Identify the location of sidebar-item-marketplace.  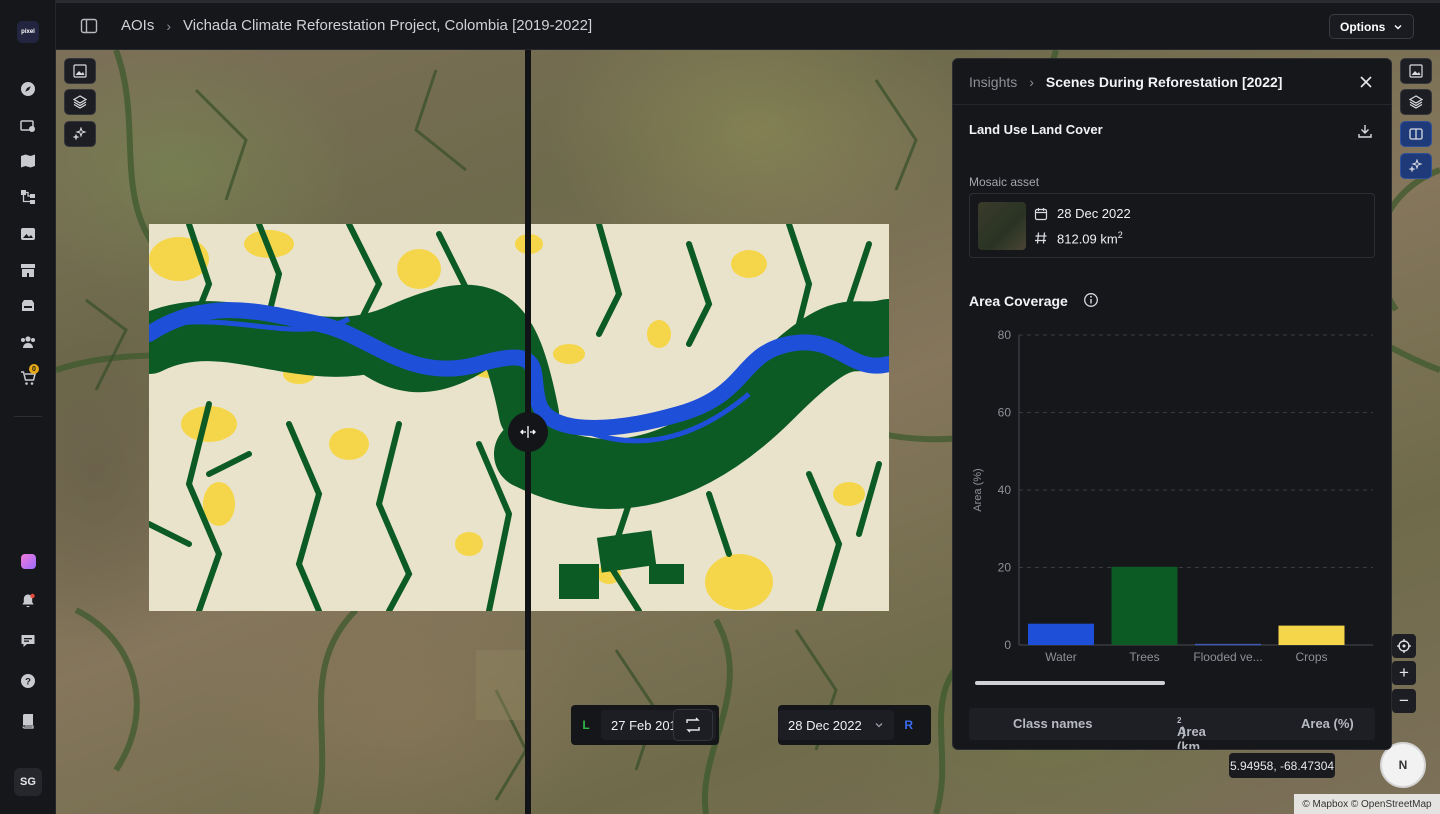
(28, 270).